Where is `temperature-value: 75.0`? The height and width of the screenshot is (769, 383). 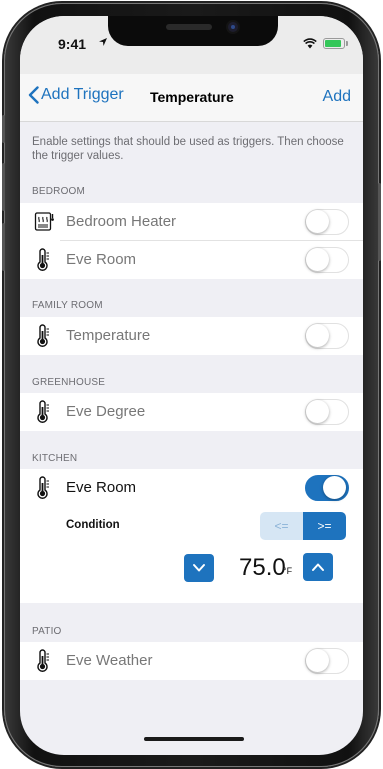
temperature-value: 75.0 is located at coordinates (262, 567).